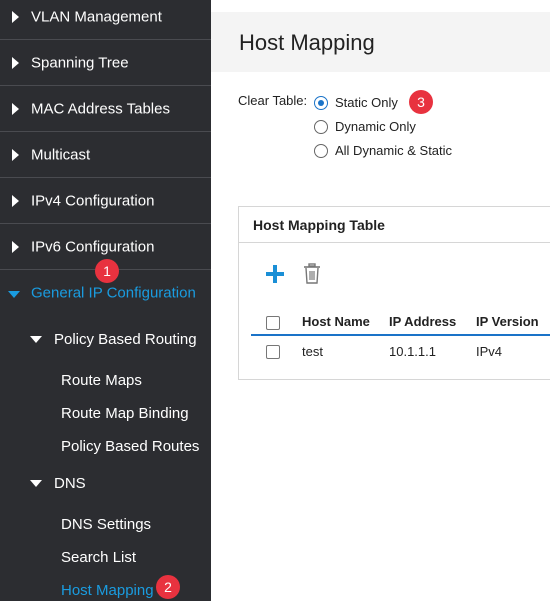  What do you see at coordinates (312, 274) in the screenshot?
I see `trash-icon` at bounding box center [312, 274].